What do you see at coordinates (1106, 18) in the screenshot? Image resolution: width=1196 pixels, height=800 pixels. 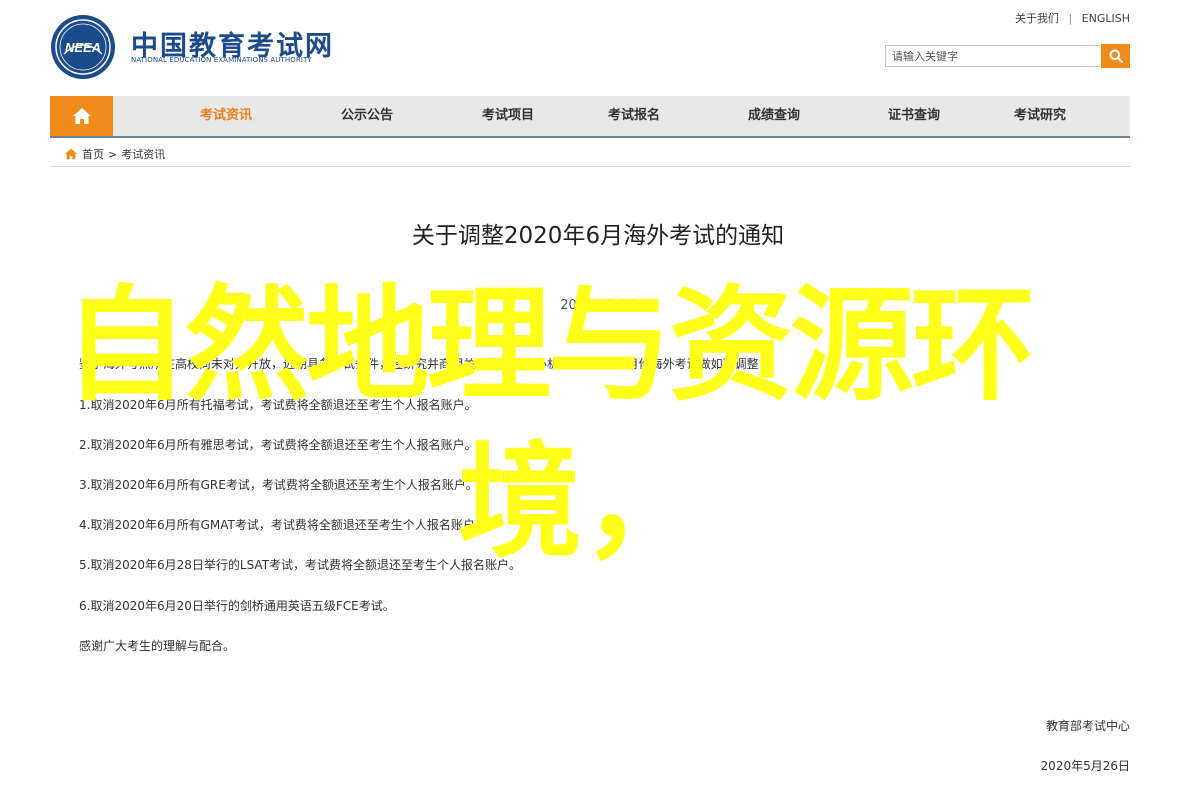 I see `english-link: ENGLISH` at bounding box center [1106, 18].